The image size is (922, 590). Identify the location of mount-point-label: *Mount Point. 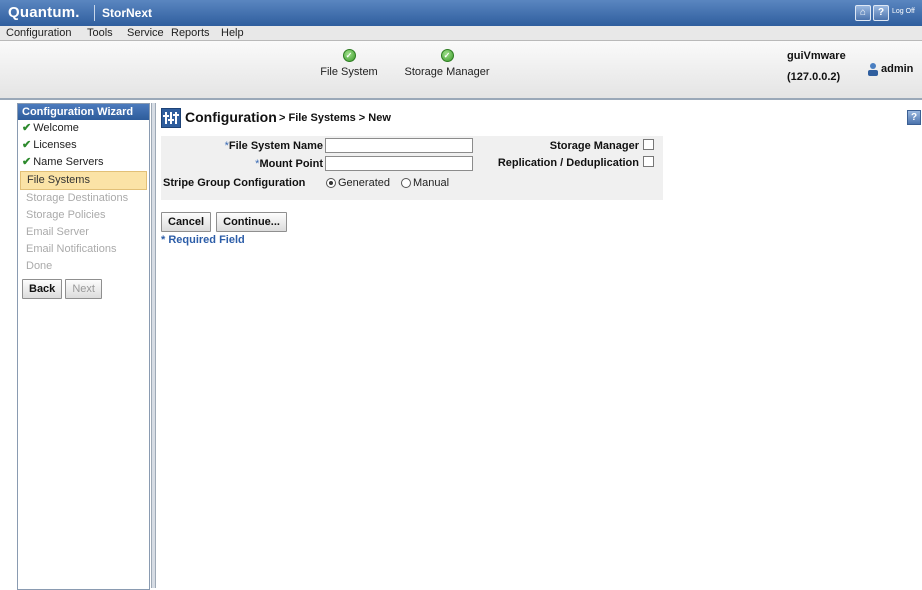
(289, 164).